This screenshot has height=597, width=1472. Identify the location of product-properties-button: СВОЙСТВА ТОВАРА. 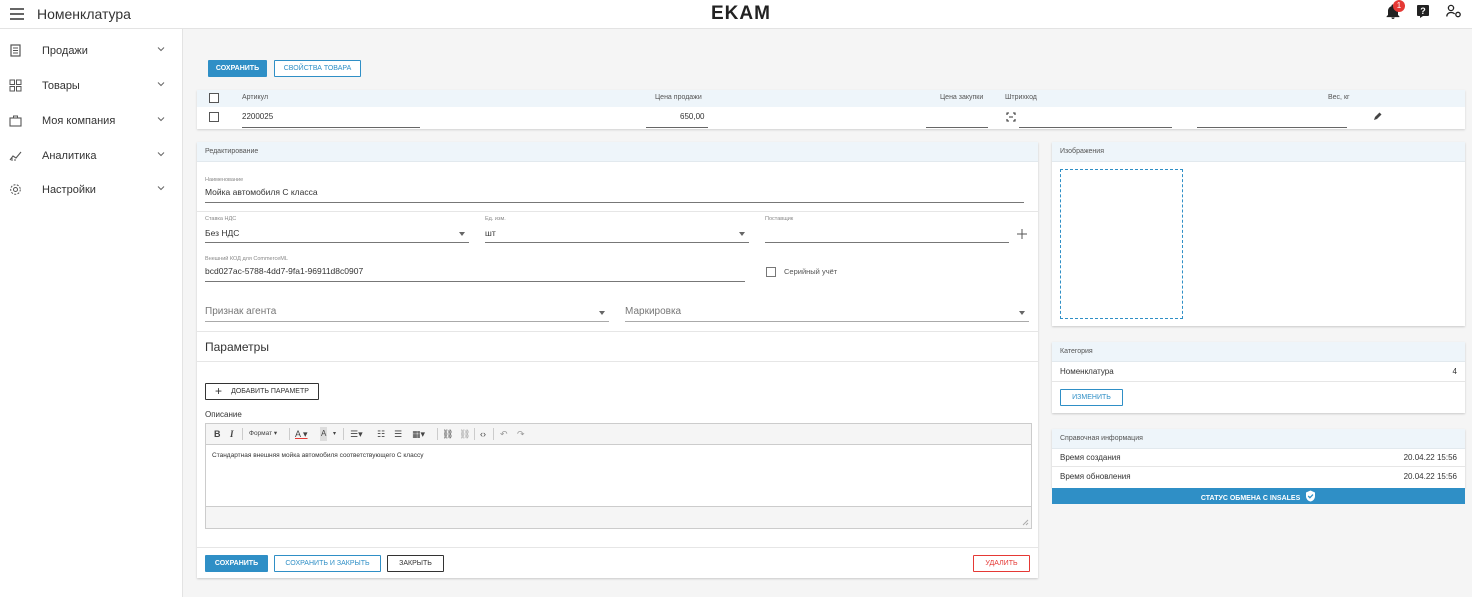
(317, 68).